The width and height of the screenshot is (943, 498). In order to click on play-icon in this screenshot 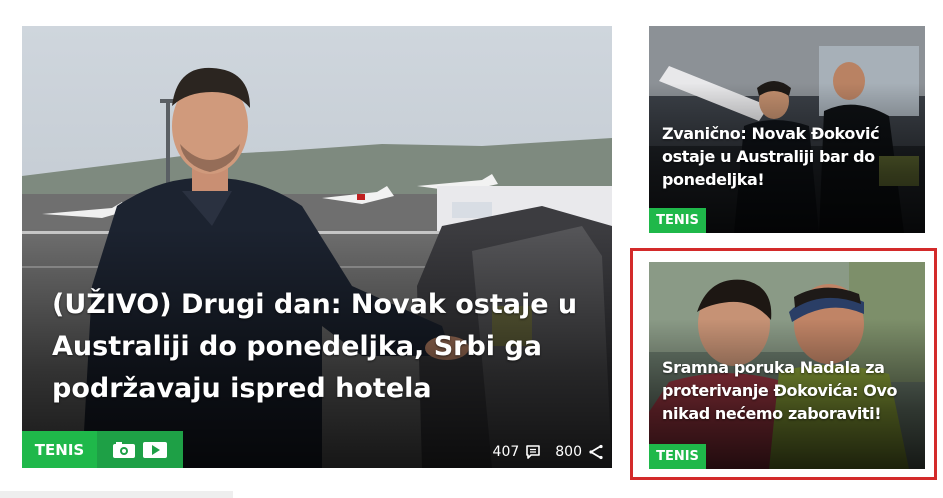, I will do `click(155, 449)`.